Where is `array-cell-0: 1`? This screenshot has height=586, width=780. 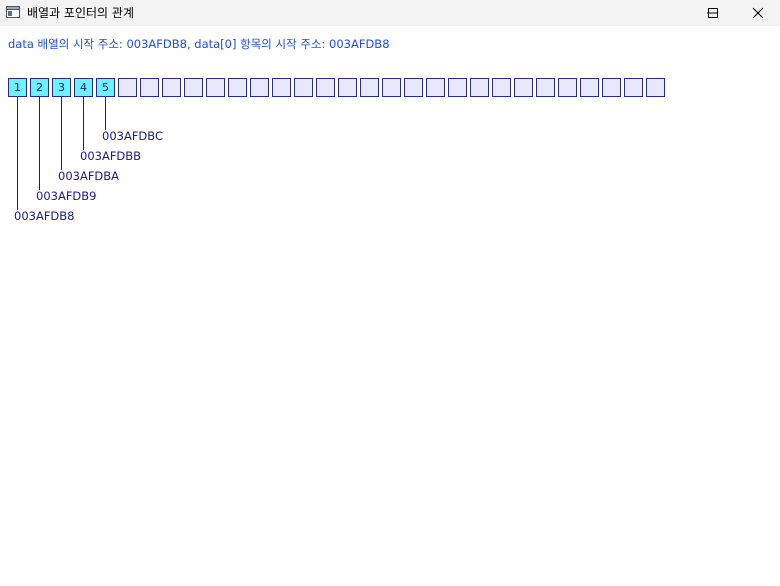
array-cell-0: 1 is located at coordinates (17, 87).